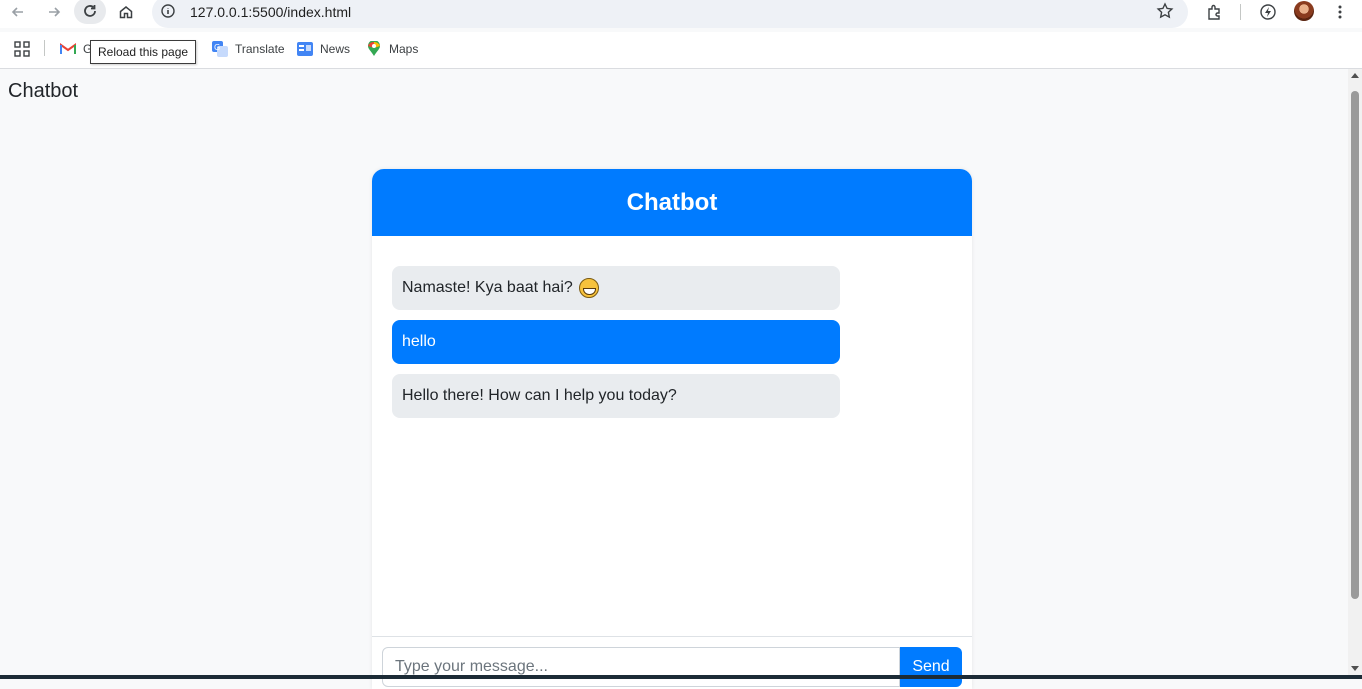 This screenshot has width=1362, height=689. I want to click on bot-message: Hello there! How can I help you today?, so click(616, 396).